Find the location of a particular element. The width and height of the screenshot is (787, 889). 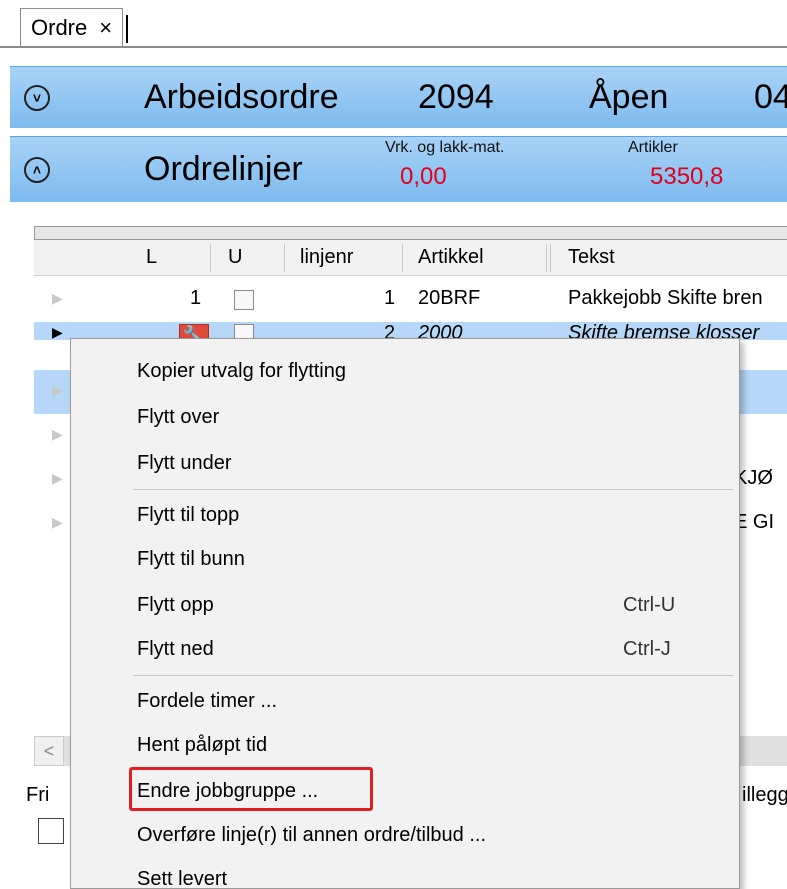

menu-item-flytt-ned: Flytt ned Ctrl-J is located at coordinates (405, 650).